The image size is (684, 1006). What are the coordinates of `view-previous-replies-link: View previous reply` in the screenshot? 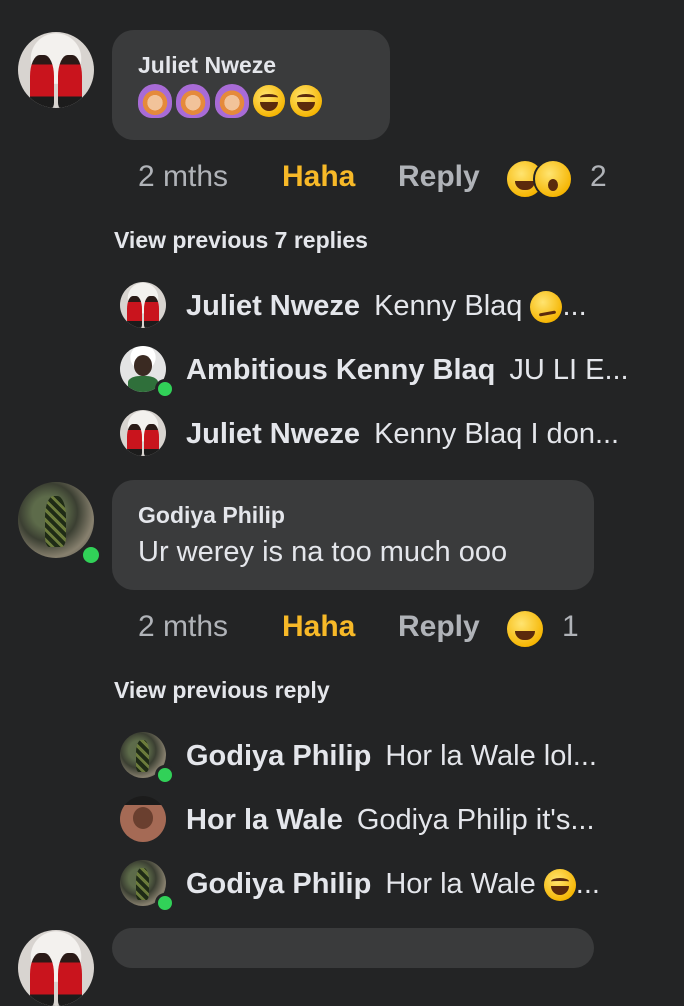 It's located at (222, 690).